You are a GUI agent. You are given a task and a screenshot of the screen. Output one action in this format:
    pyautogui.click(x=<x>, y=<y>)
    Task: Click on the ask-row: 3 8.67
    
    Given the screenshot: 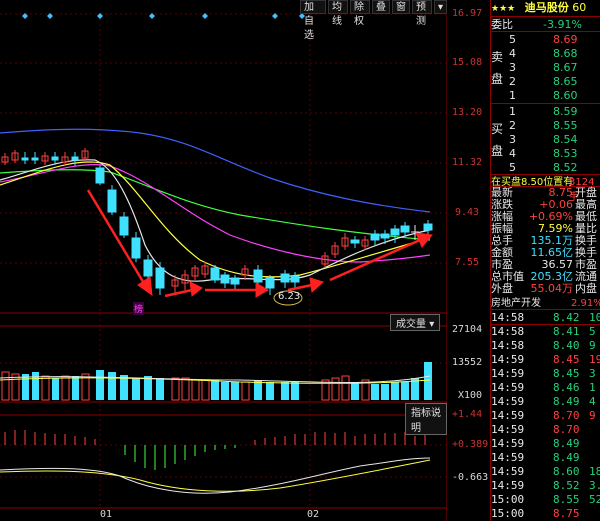 What is the action you would take?
    pyautogui.click(x=545, y=67)
    